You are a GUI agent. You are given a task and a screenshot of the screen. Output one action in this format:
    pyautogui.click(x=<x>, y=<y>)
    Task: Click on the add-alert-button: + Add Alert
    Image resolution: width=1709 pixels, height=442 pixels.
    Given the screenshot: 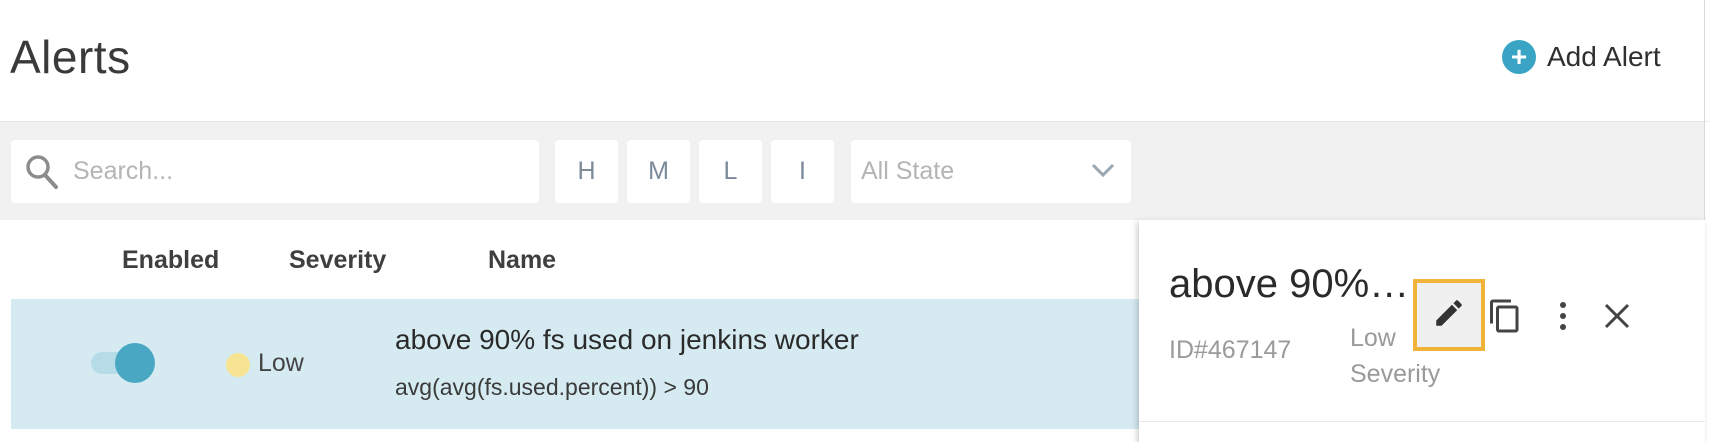 What is the action you would take?
    pyautogui.click(x=1581, y=57)
    